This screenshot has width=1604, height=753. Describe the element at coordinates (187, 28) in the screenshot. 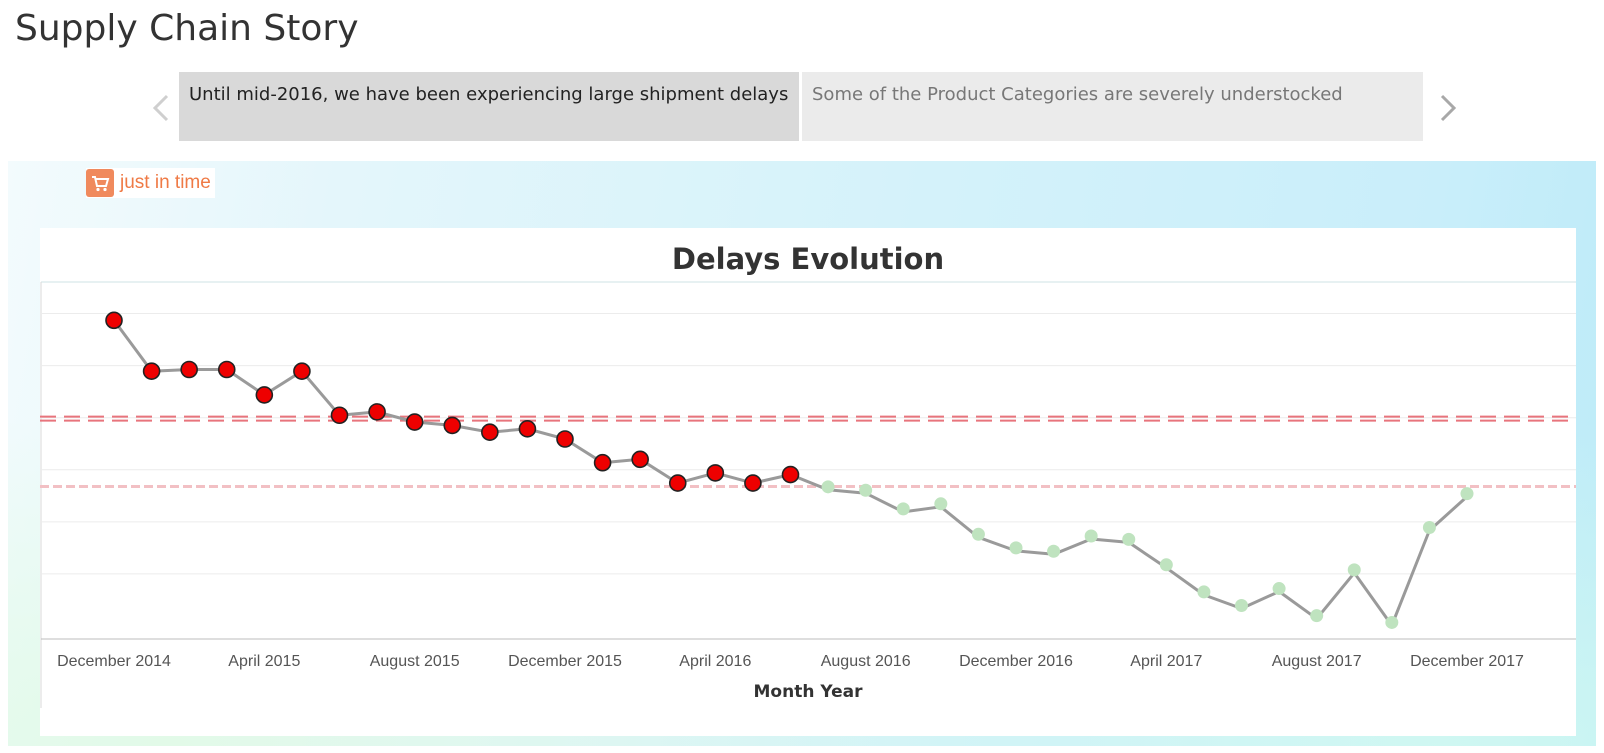

I see `story-title: Supply Chain Story` at that location.